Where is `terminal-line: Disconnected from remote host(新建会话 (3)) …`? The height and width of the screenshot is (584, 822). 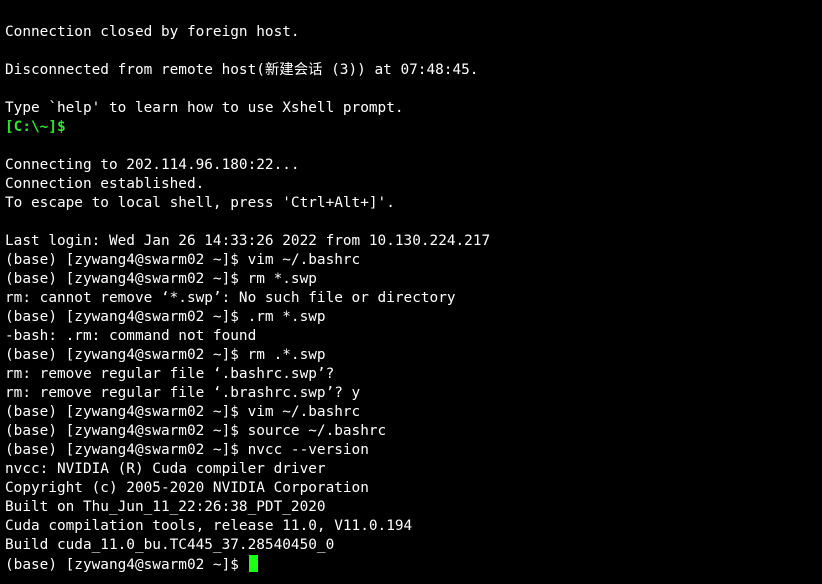
terminal-line: Disconnected from remote host(新建会话 (3)) … is located at coordinates (242, 70).